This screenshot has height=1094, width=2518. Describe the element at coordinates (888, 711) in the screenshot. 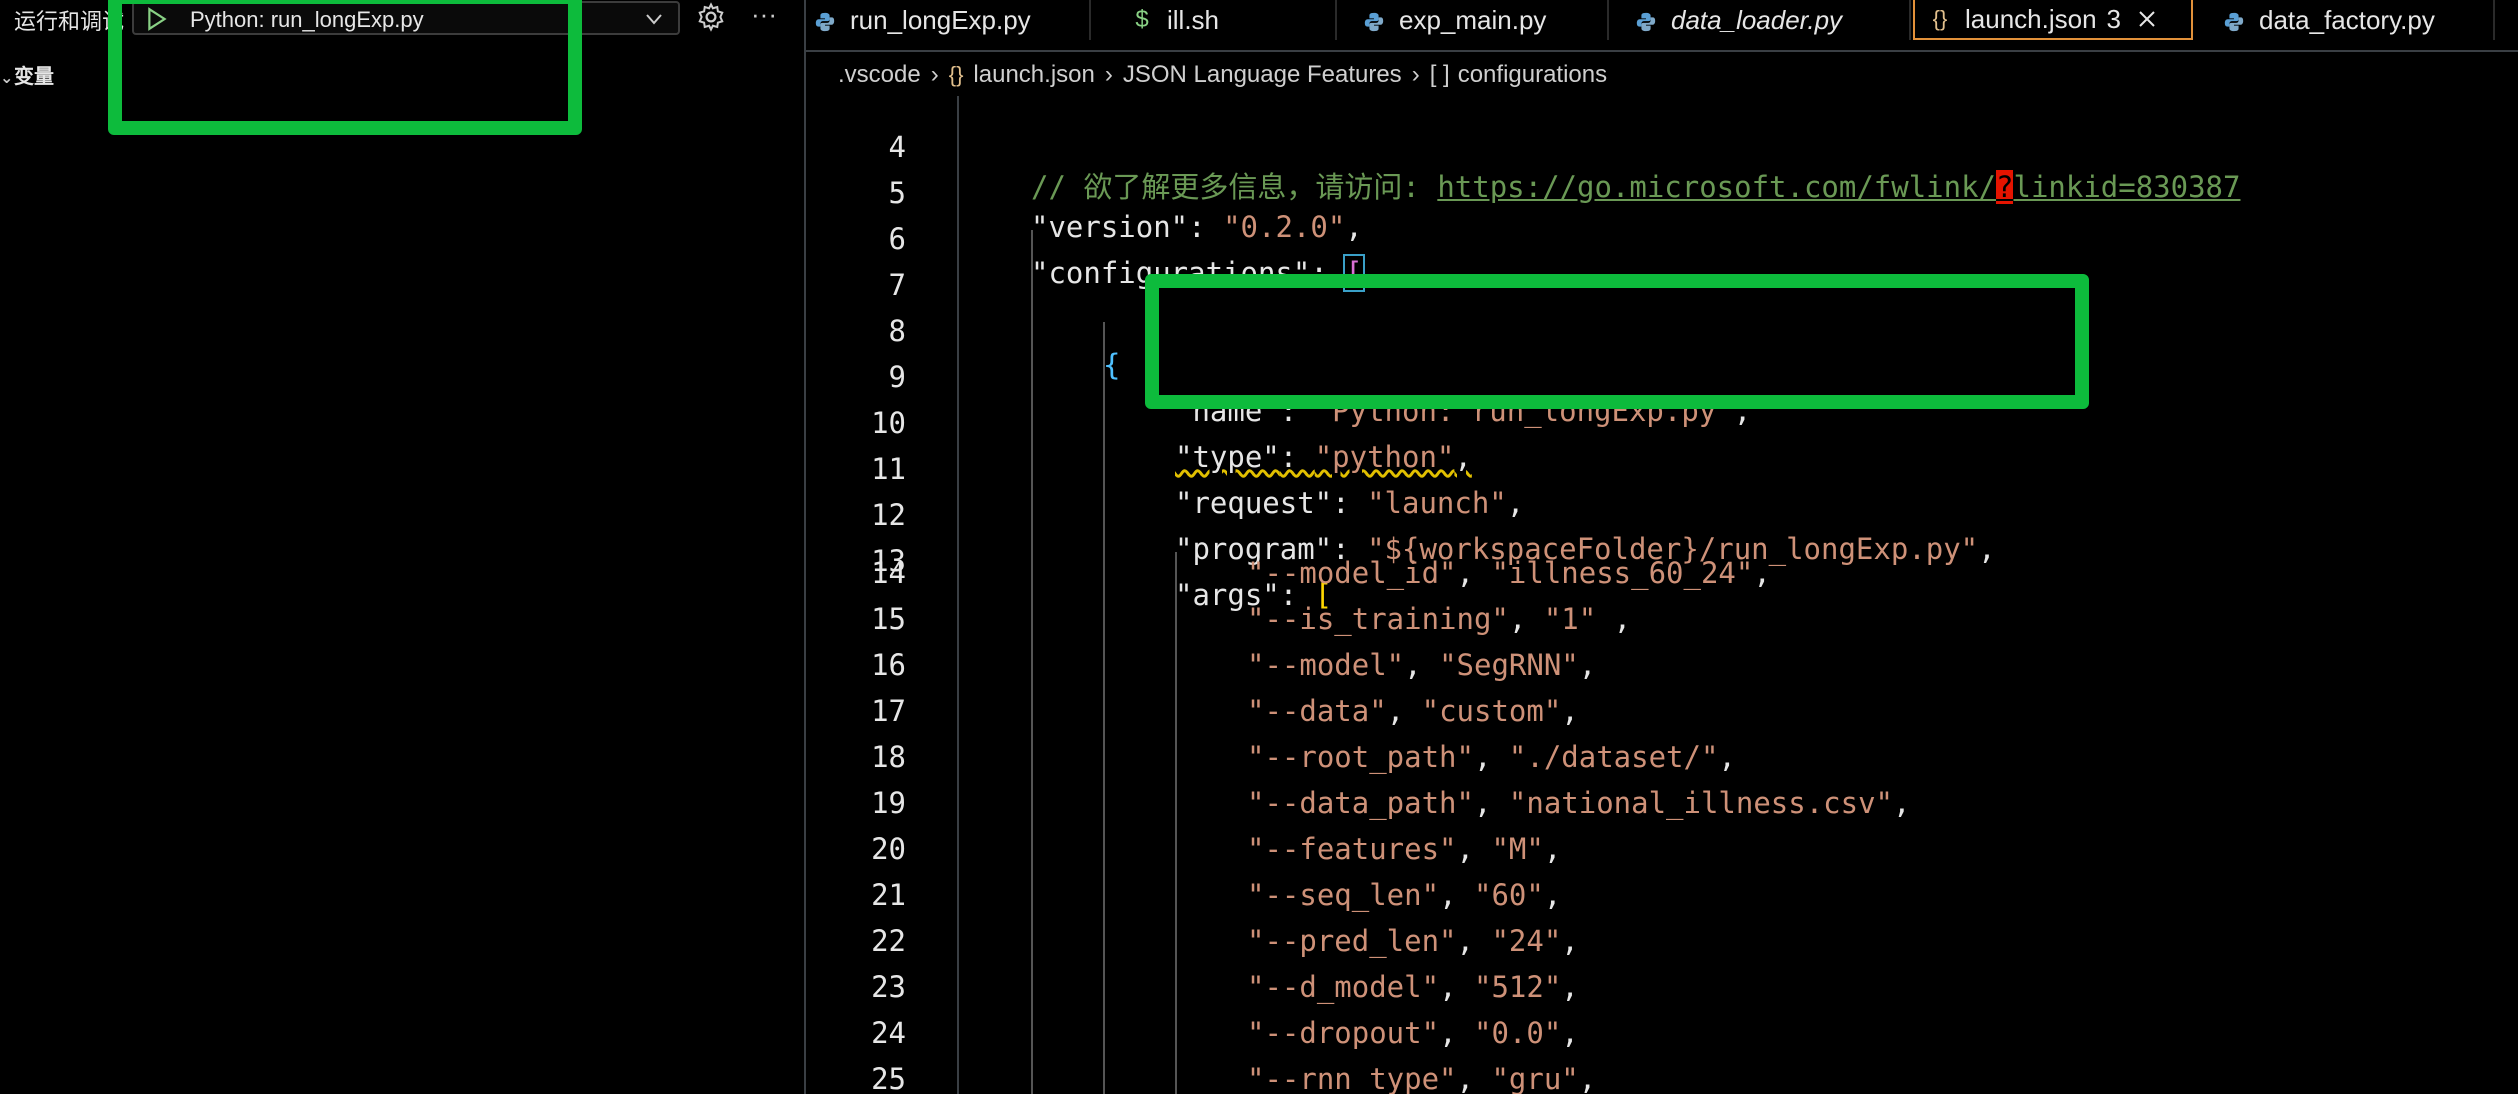

I see `line-number: 17` at that location.